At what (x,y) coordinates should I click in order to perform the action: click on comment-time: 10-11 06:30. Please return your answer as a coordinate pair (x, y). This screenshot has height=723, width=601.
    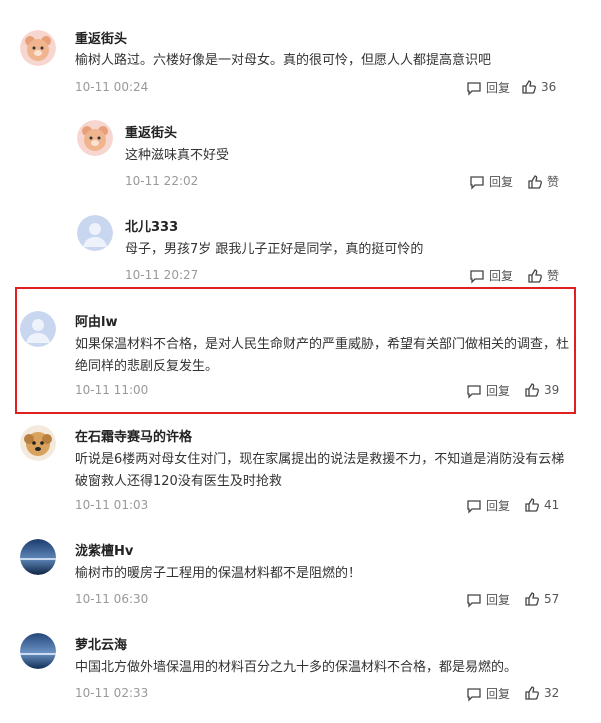
    Looking at the image, I should click on (112, 599).